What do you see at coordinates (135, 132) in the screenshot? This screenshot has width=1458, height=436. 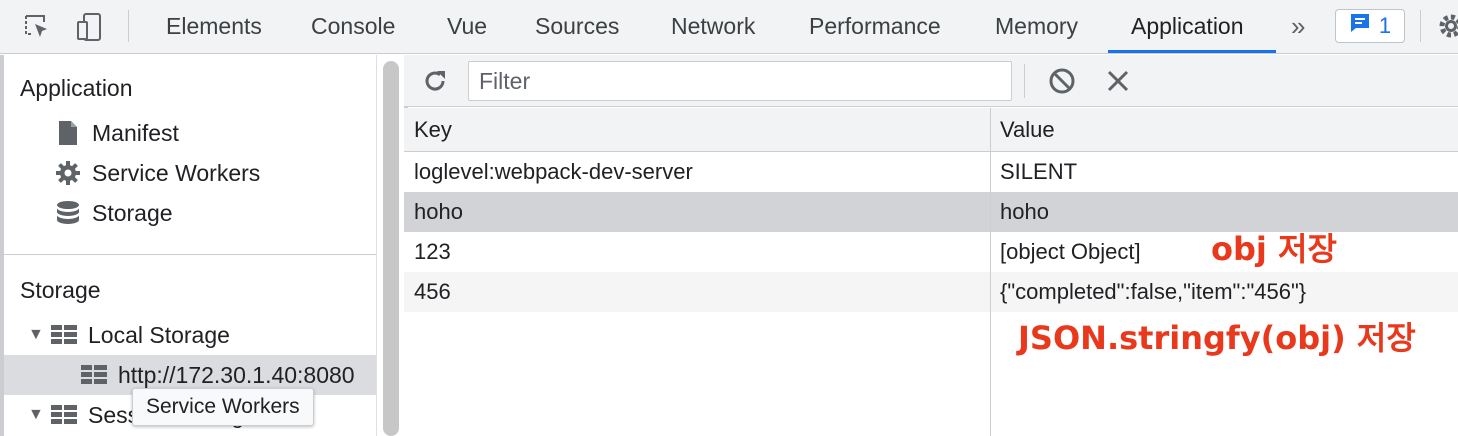 I see `sidebar-item-label: Manifest` at bounding box center [135, 132].